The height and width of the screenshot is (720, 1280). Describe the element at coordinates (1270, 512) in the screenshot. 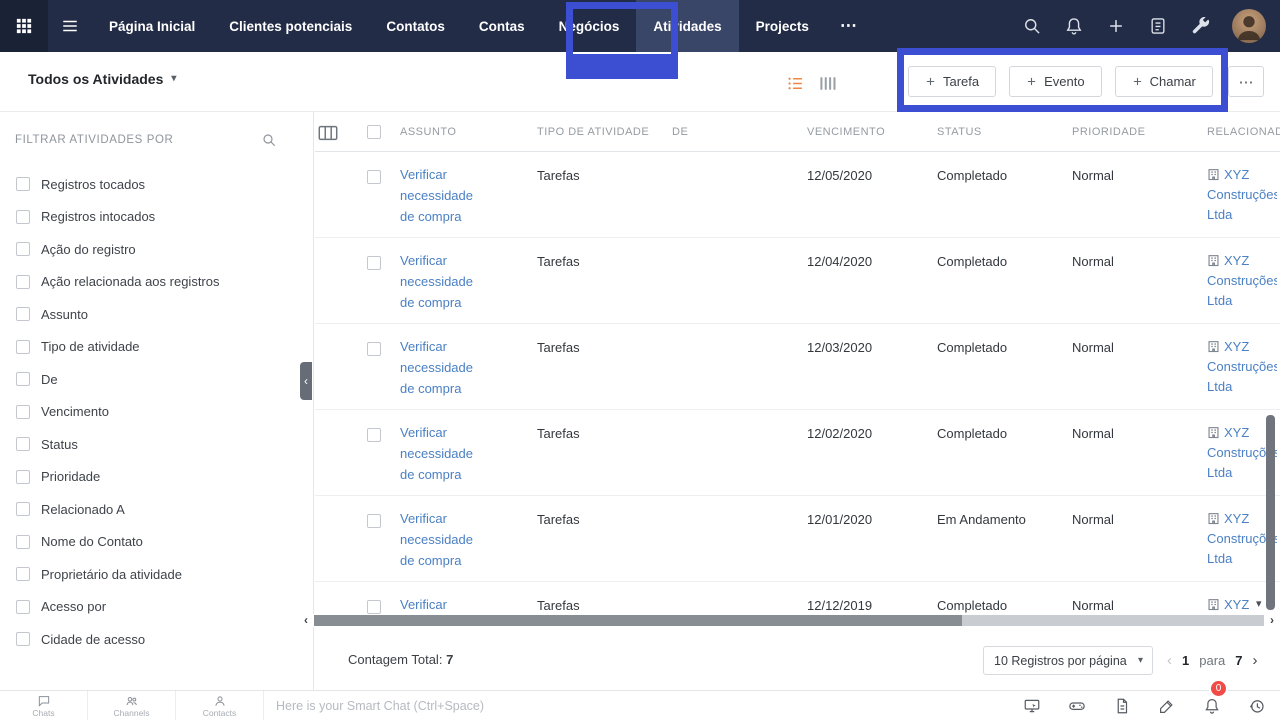

I see `vertical-scrollbar-thumb` at that location.